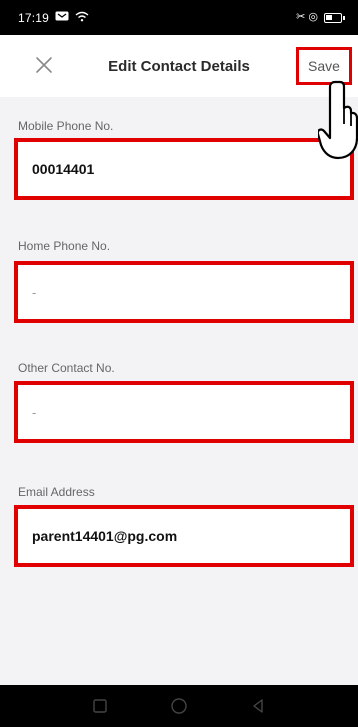 The height and width of the screenshot is (727, 358). What do you see at coordinates (184, 292) in the screenshot?
I see `home-phone-field: -` at bounding box center [184, 292].